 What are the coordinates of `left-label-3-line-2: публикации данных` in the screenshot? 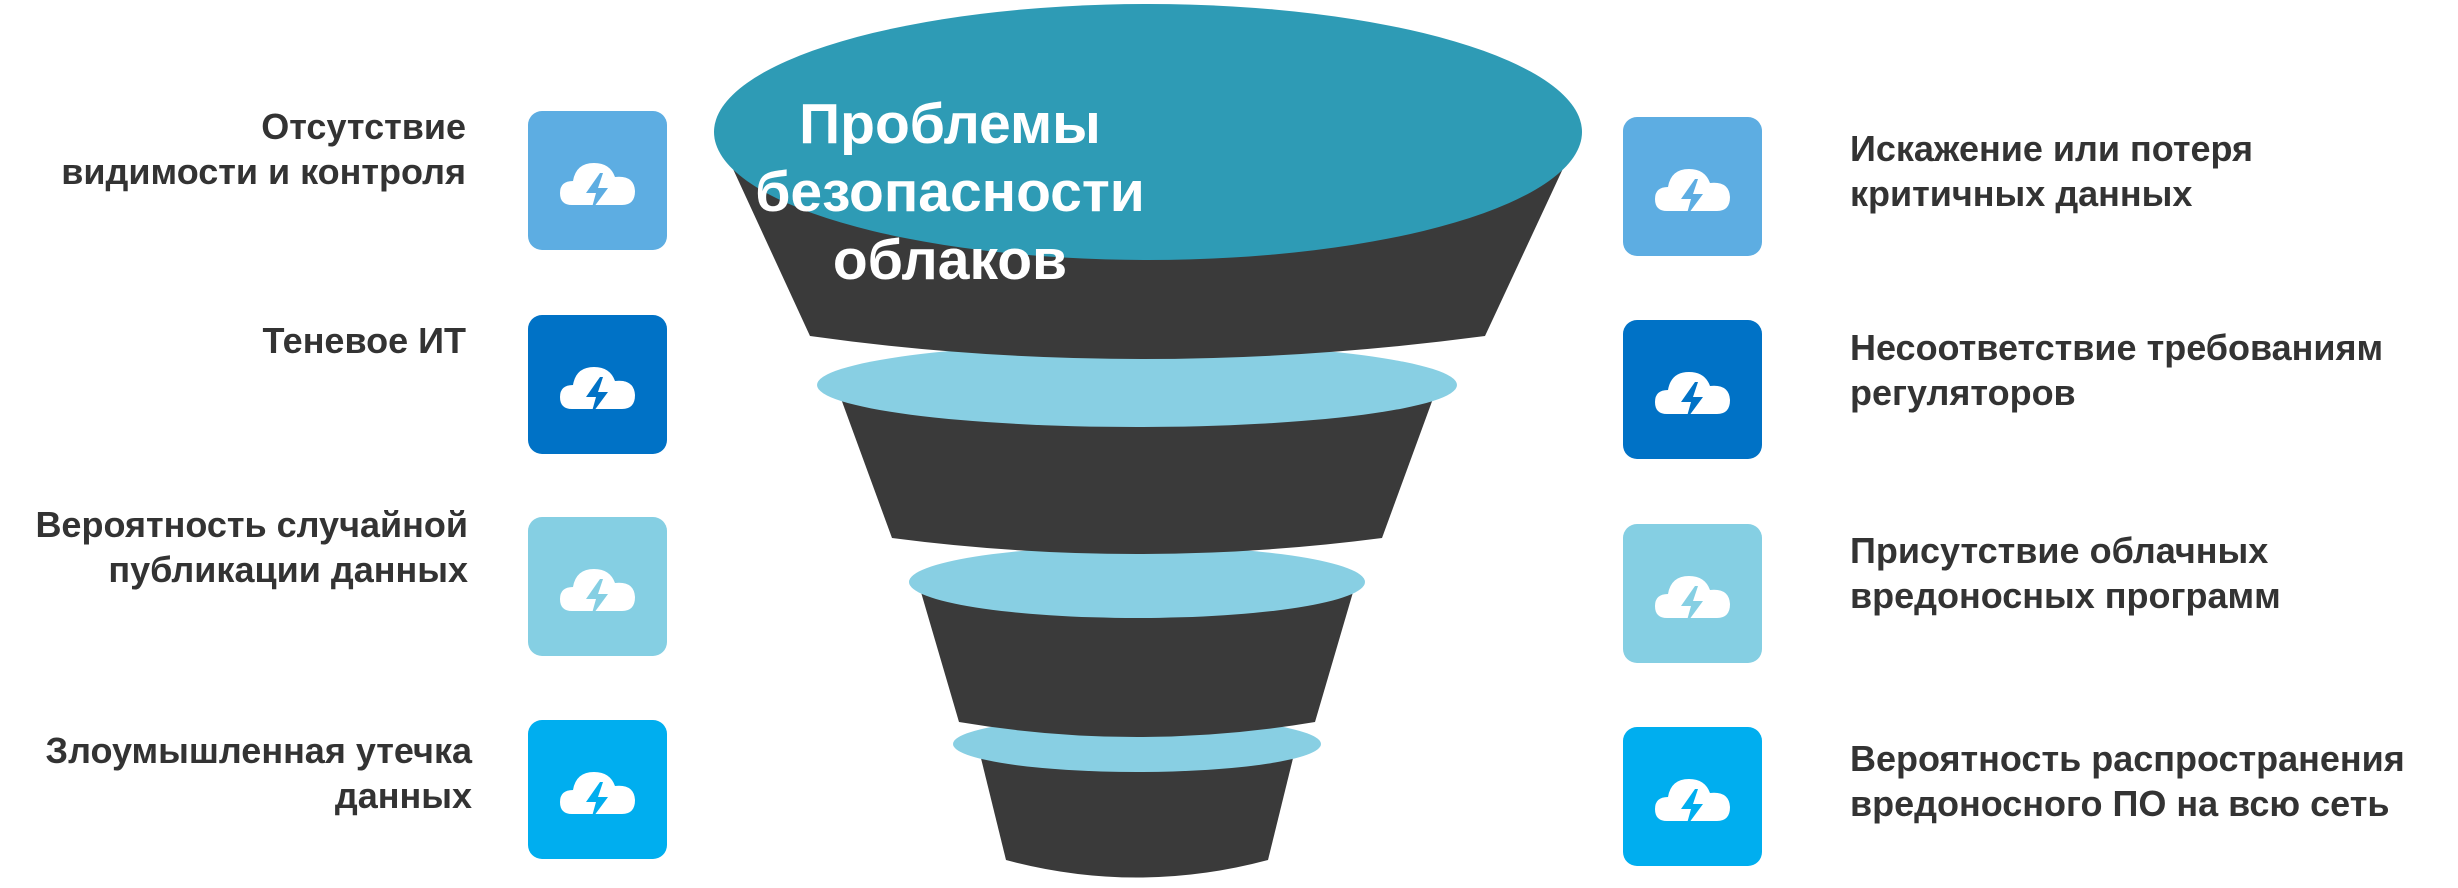 It's located at (288, 569).